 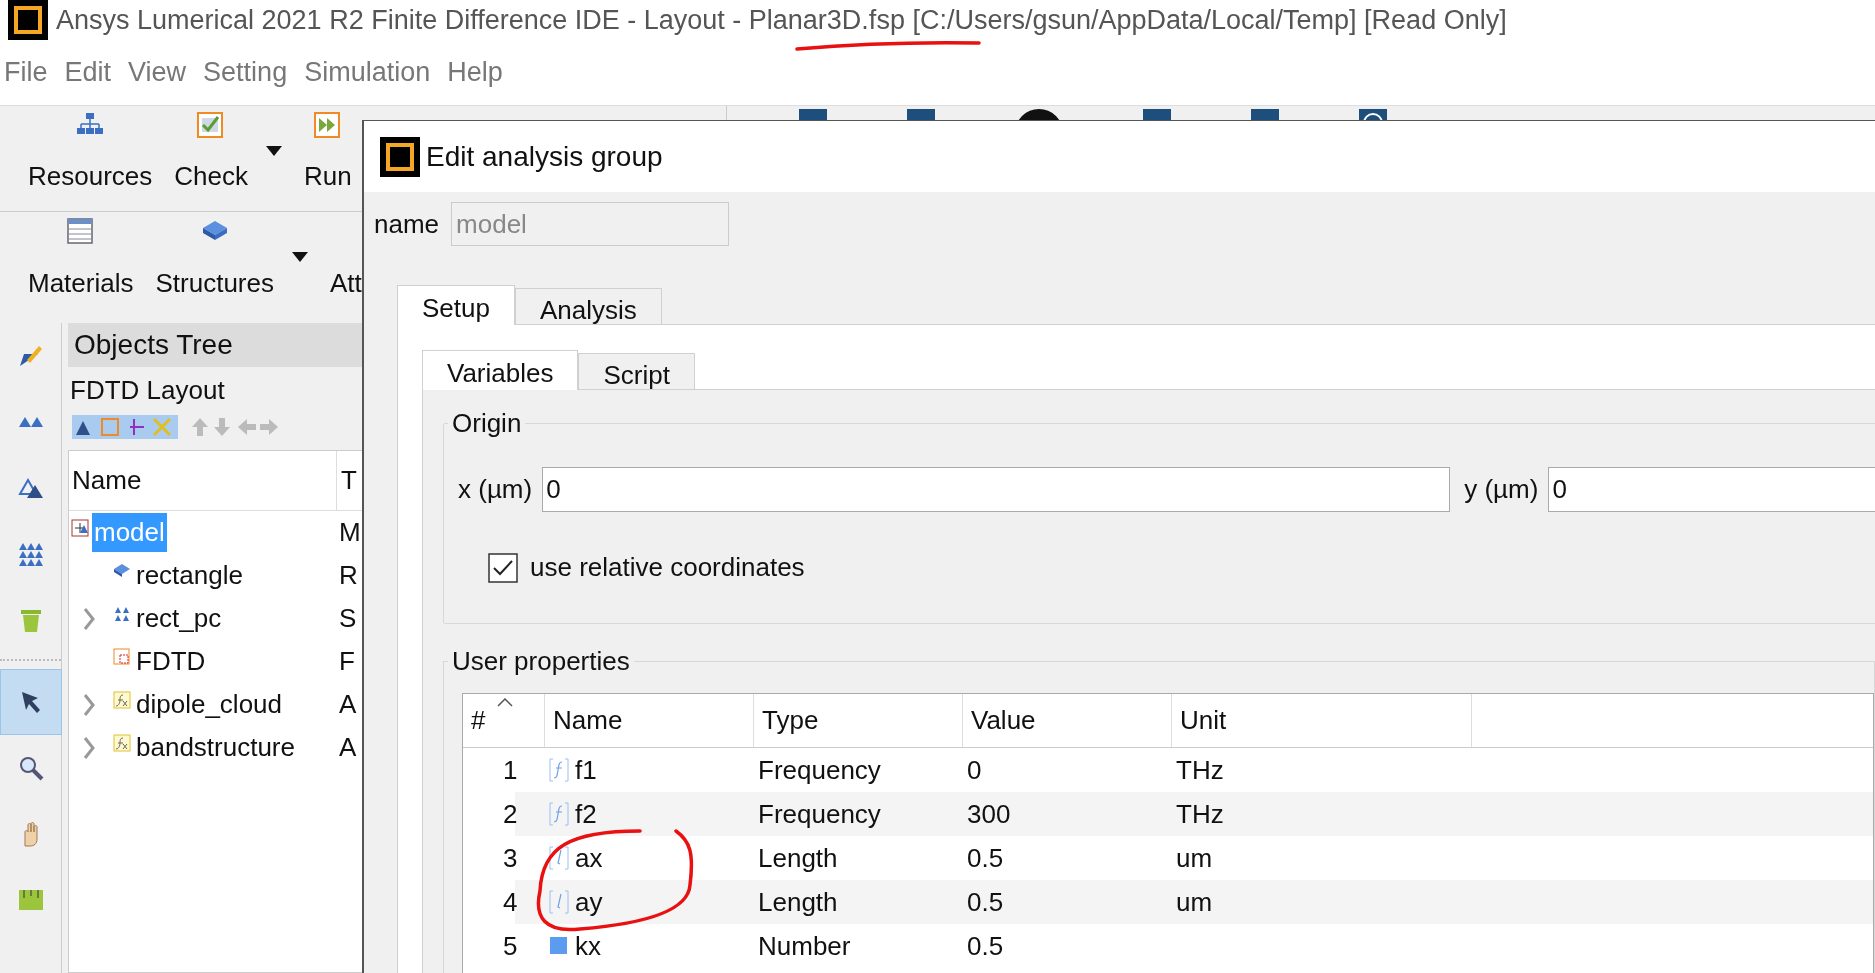 What do you see at coordinates (189, 575) in the screenshot?
I see `tree-item: rectangle` at bounding box center [189, 575].